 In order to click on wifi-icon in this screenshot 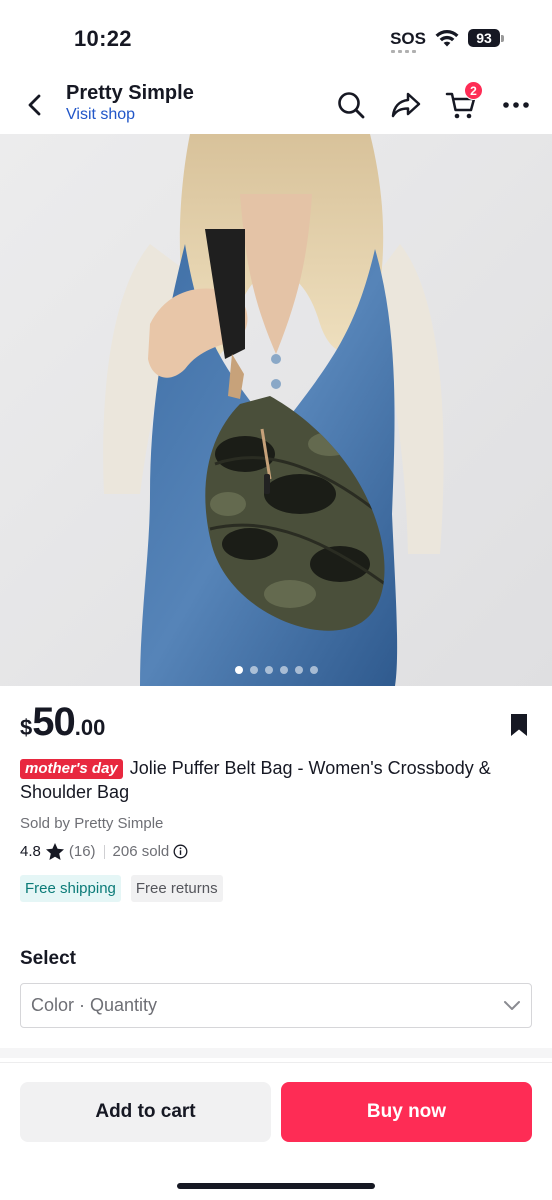, I will do `click(447, 38)`.